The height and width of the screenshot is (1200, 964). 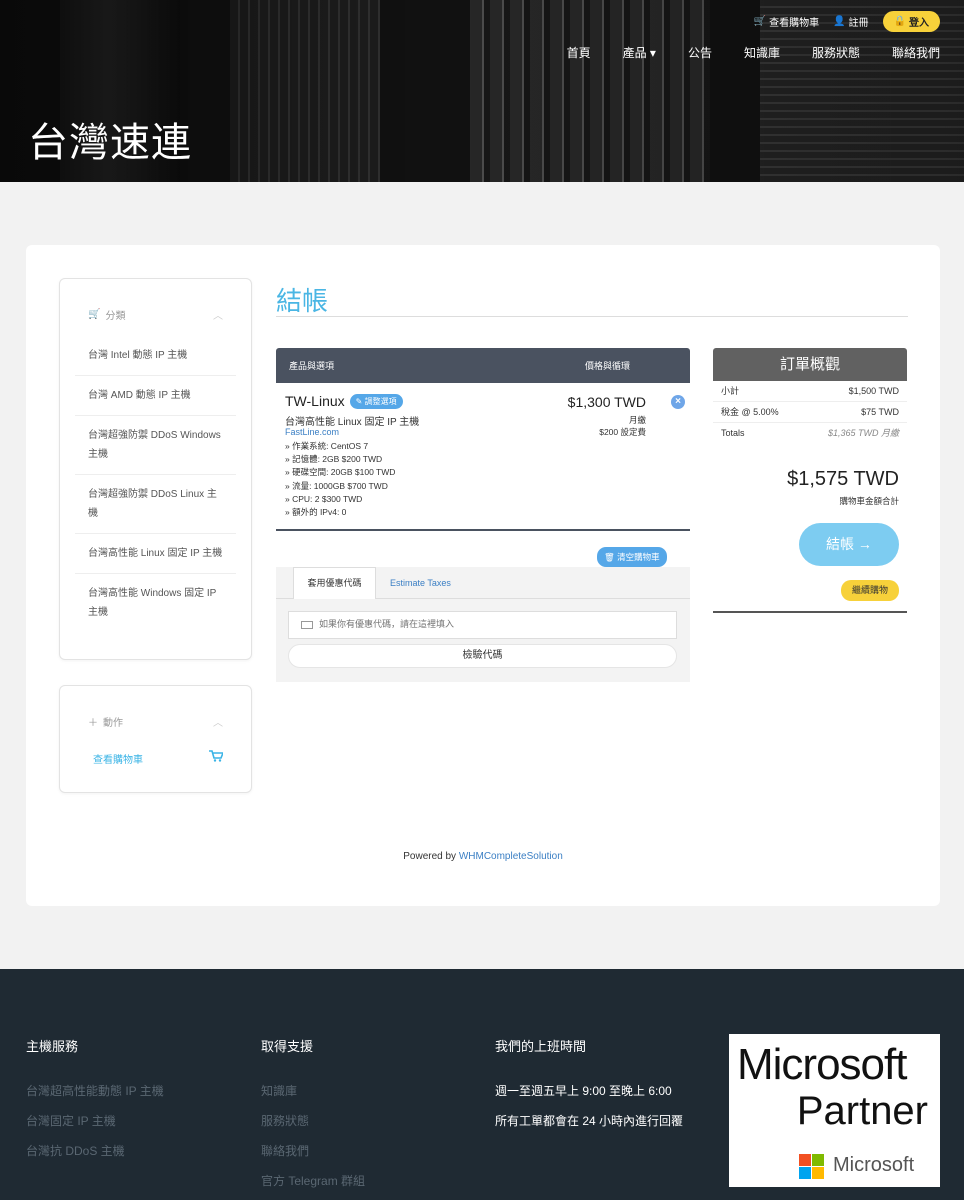 What do you see at coordinates (810, 412) in the screenshot?
I see `tax-row: 稅金 @ 5.00% $75 TWD` at bounding box center [810, 412].